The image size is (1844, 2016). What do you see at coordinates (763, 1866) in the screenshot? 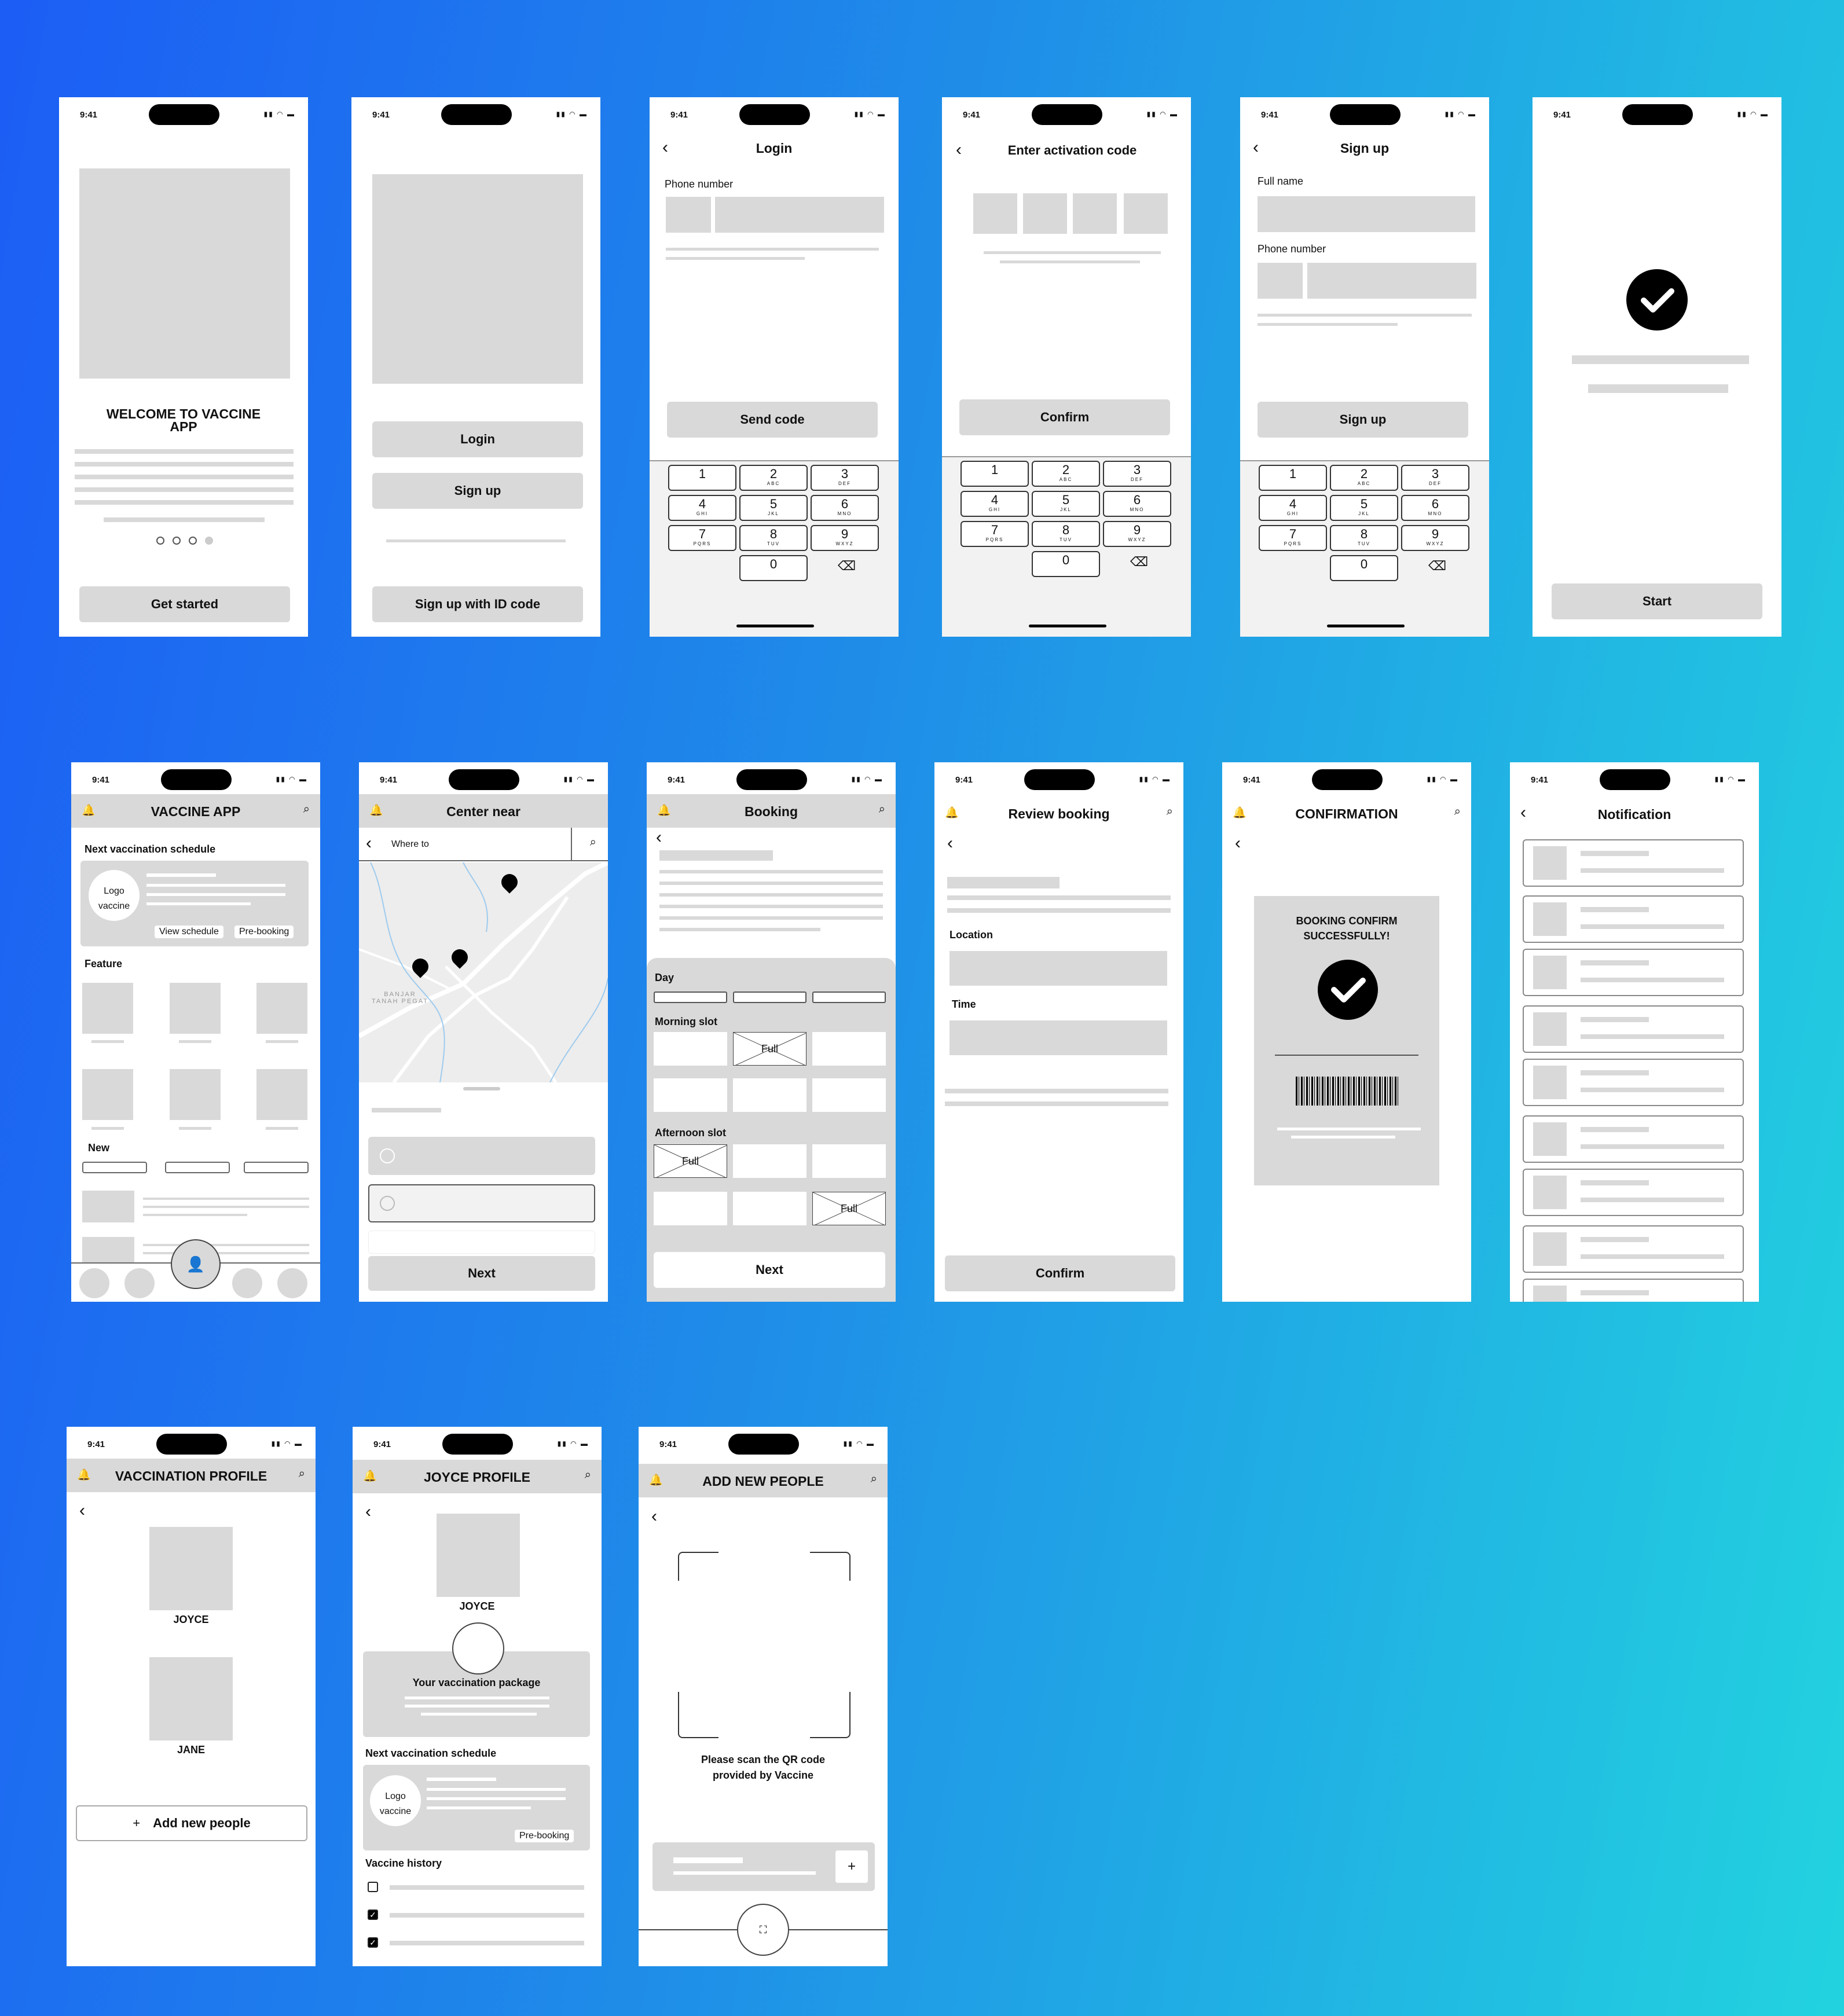
I see `added-person-row: +` at bounding box center [763, 1866].